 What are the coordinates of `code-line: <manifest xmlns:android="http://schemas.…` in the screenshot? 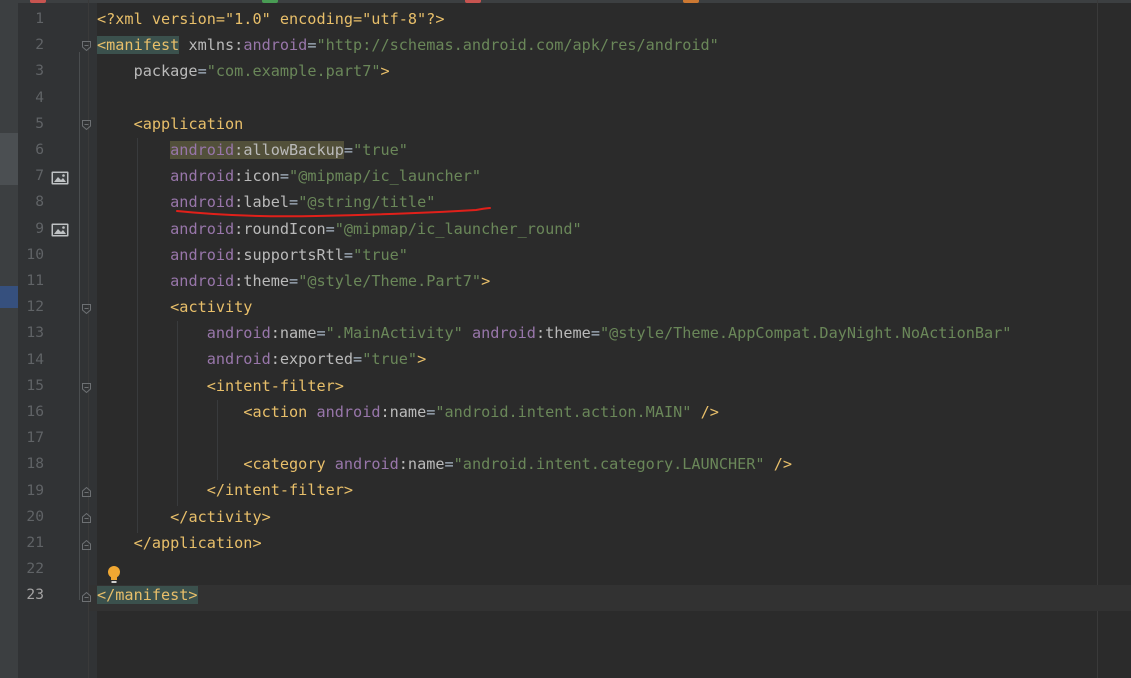 It's located at (554, 45).